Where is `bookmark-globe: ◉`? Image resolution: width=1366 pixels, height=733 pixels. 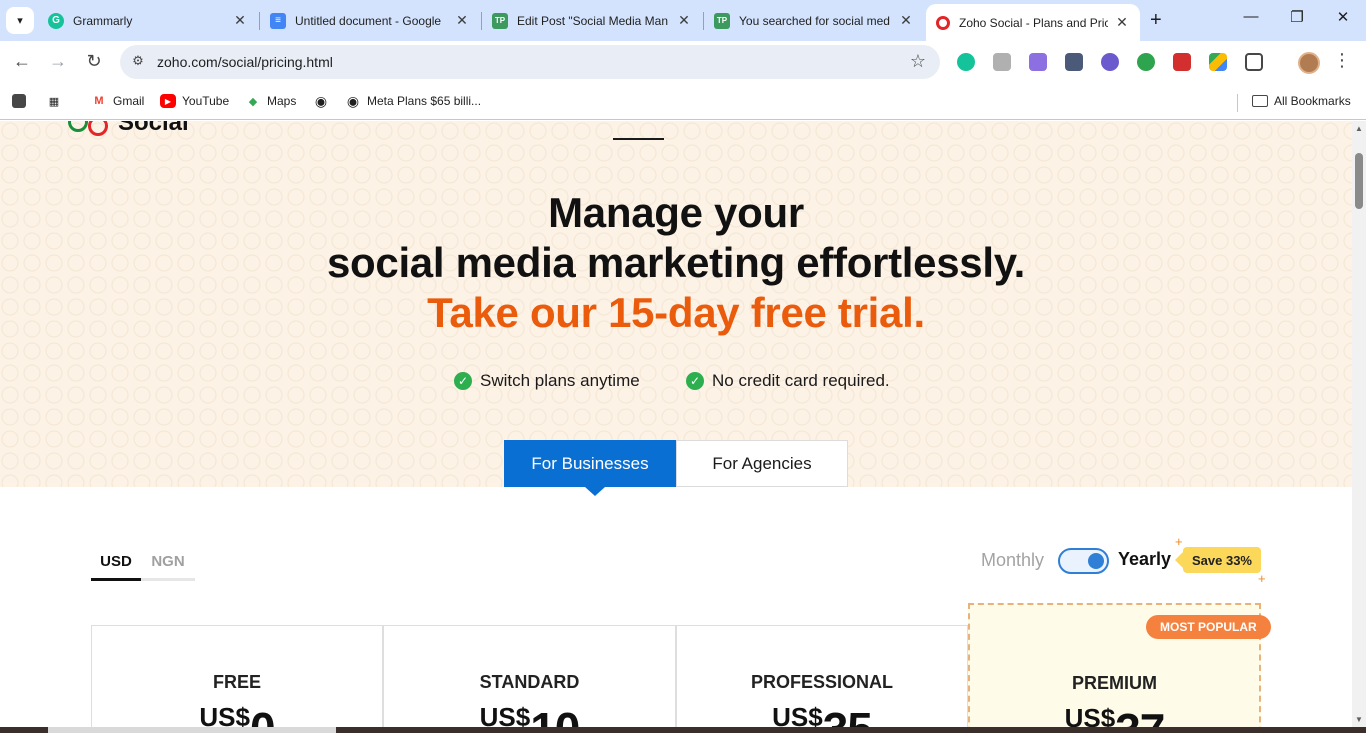
bookmark-globe: ◉ is located at coordinates (324, 100).